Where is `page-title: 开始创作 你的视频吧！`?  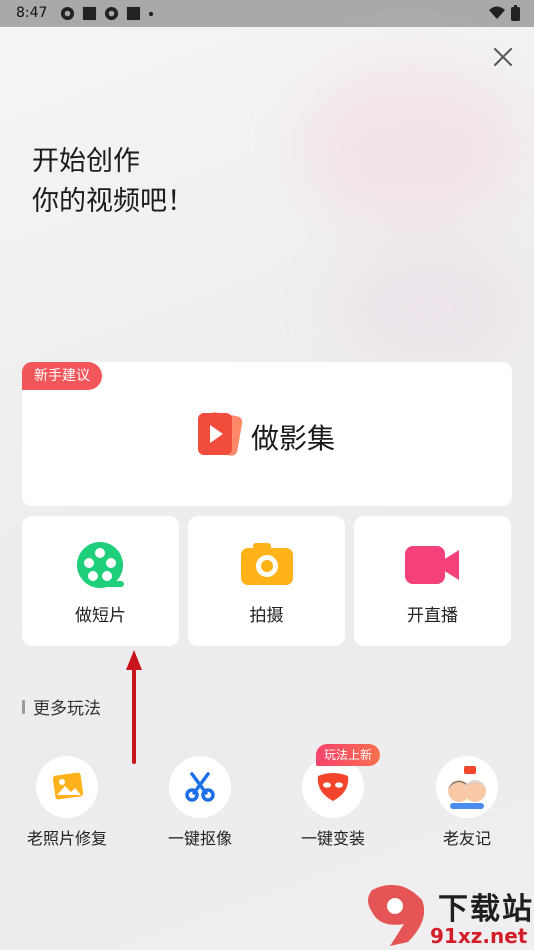 page-title: 开始创作 你的视频吧！ is located at coordinates (113, 182).